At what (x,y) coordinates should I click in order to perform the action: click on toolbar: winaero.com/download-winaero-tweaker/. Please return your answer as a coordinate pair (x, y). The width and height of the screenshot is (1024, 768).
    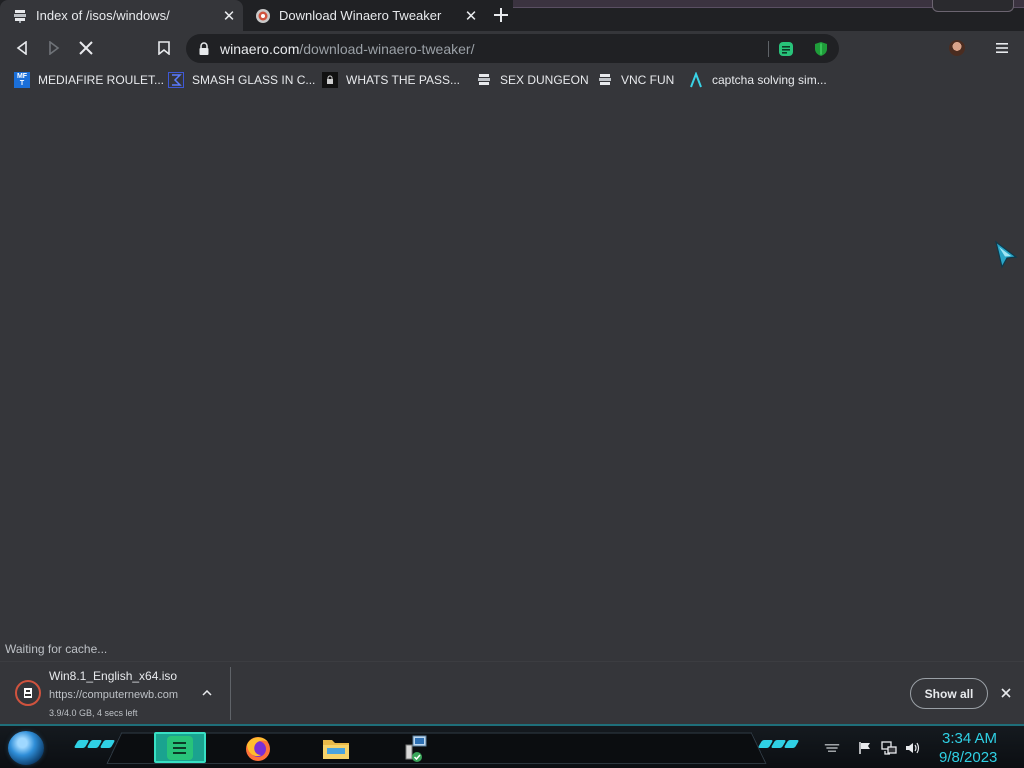
    Looking at the image, I should click on (512, 48).